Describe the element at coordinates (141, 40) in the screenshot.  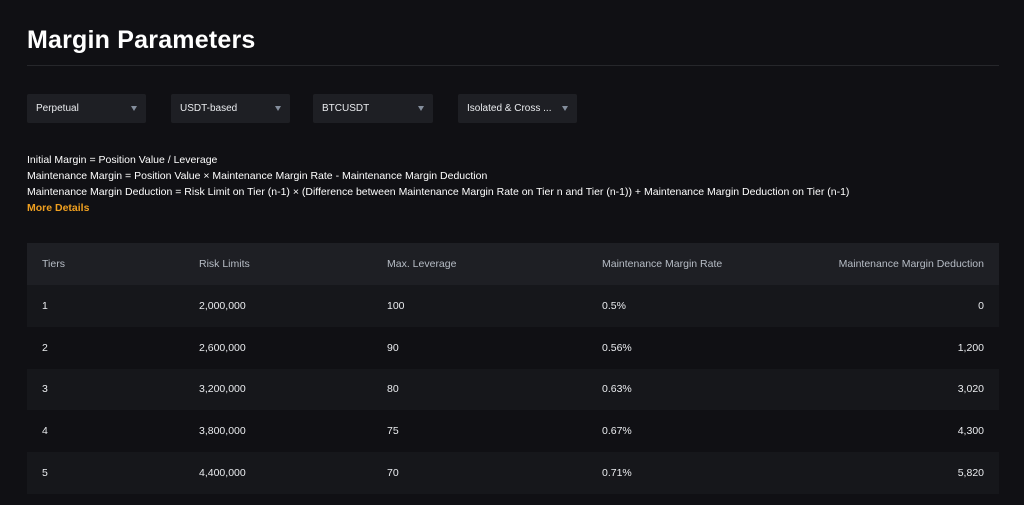
I see `page-title: Margin Parameters` at that location.